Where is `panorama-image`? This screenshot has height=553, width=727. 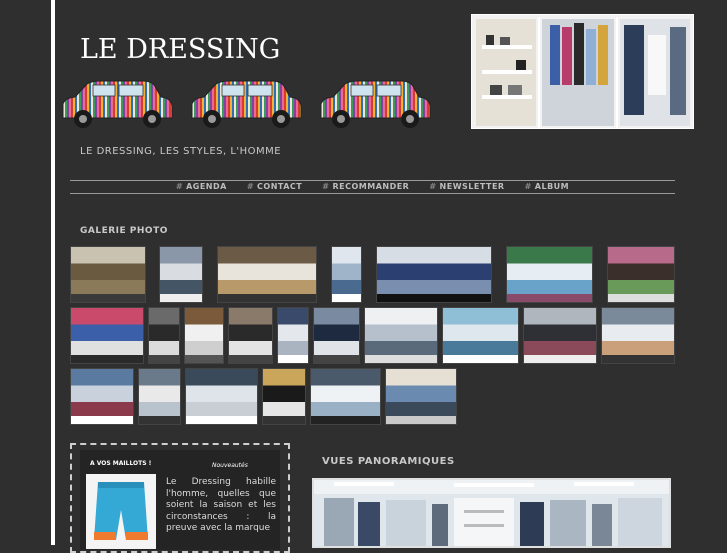 panorama-image is located at coordinates (491, 513).